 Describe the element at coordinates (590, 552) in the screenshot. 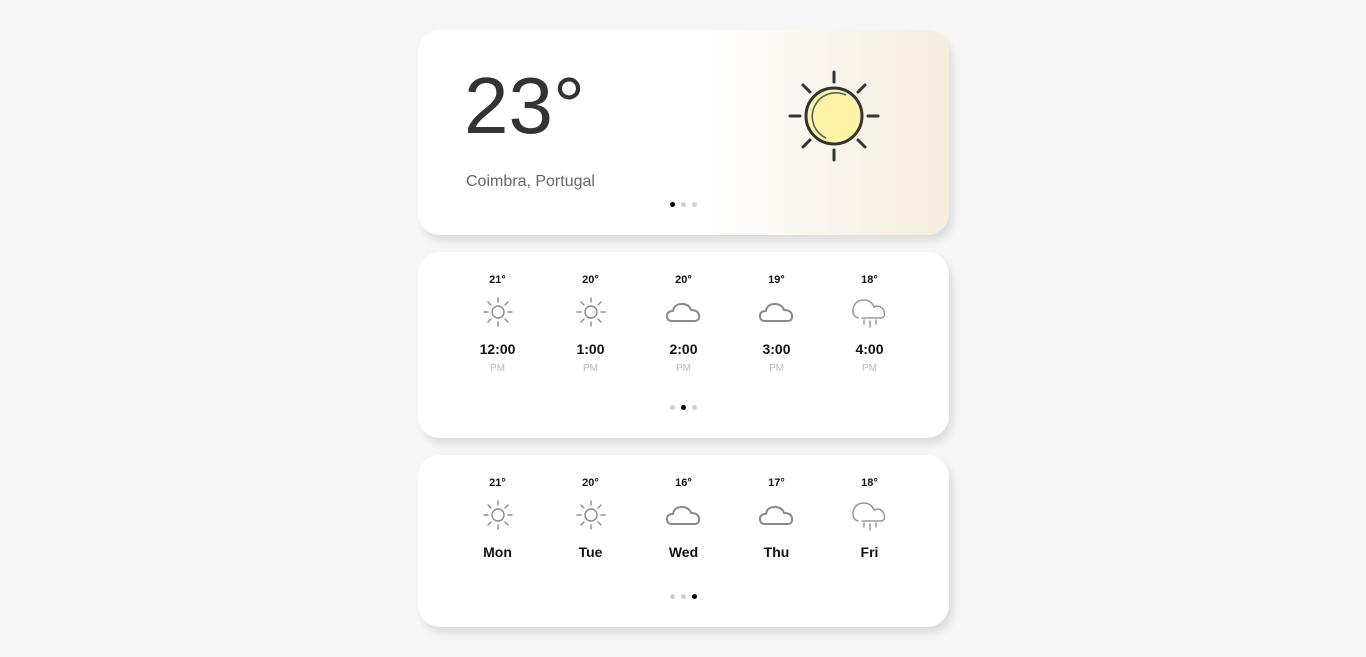

I see `forecast-day: Tue` at that location.